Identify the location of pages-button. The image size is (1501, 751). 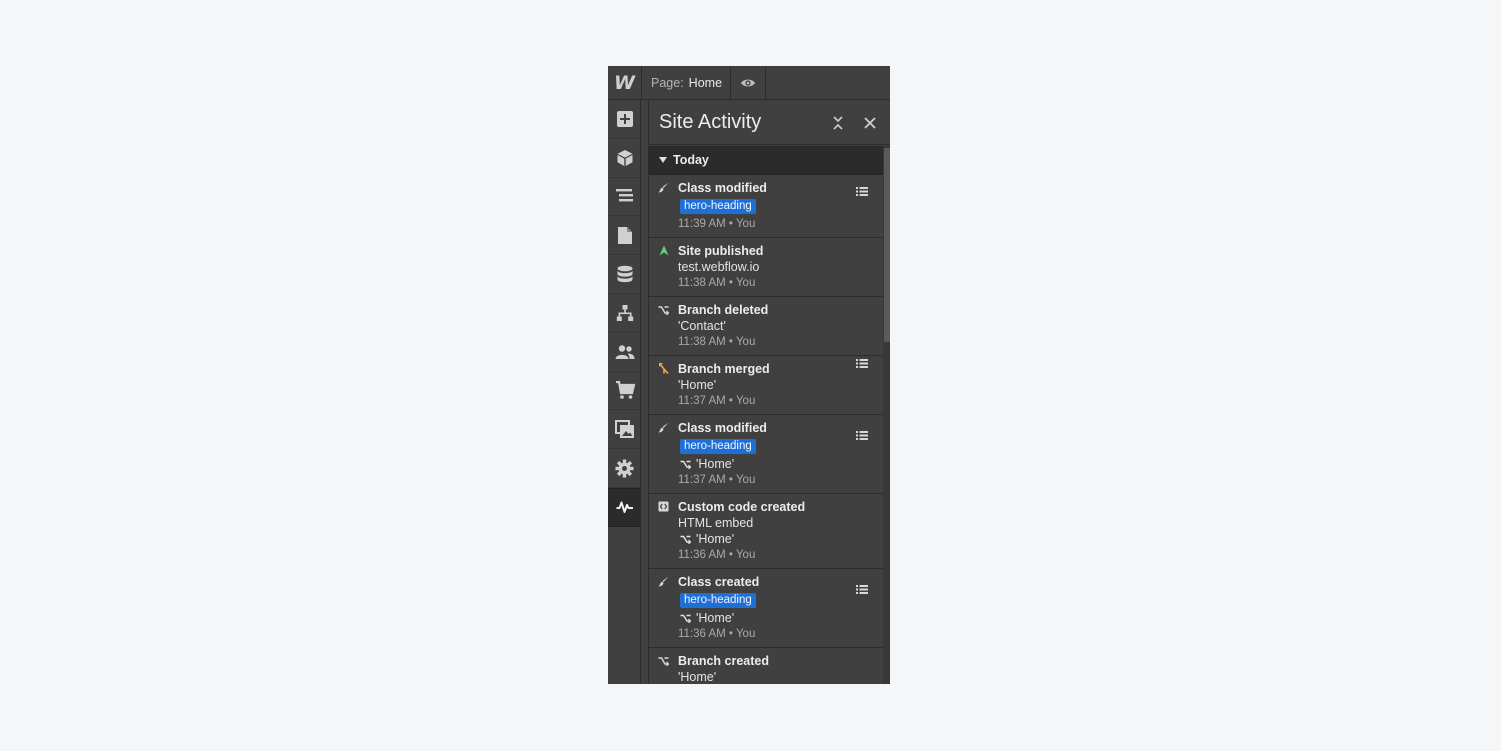
(624, 236).